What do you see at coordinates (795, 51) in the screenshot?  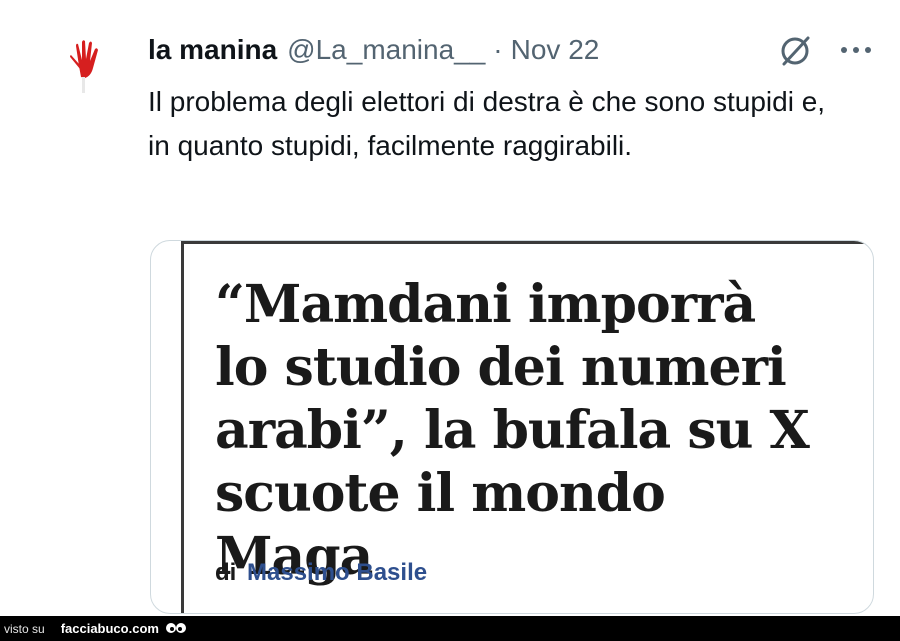 I see `grok-icon` at bounding box center [795, 51].